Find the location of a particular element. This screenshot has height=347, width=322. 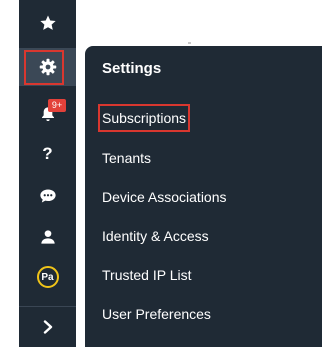

user-button is located at coordinates (47, 237).